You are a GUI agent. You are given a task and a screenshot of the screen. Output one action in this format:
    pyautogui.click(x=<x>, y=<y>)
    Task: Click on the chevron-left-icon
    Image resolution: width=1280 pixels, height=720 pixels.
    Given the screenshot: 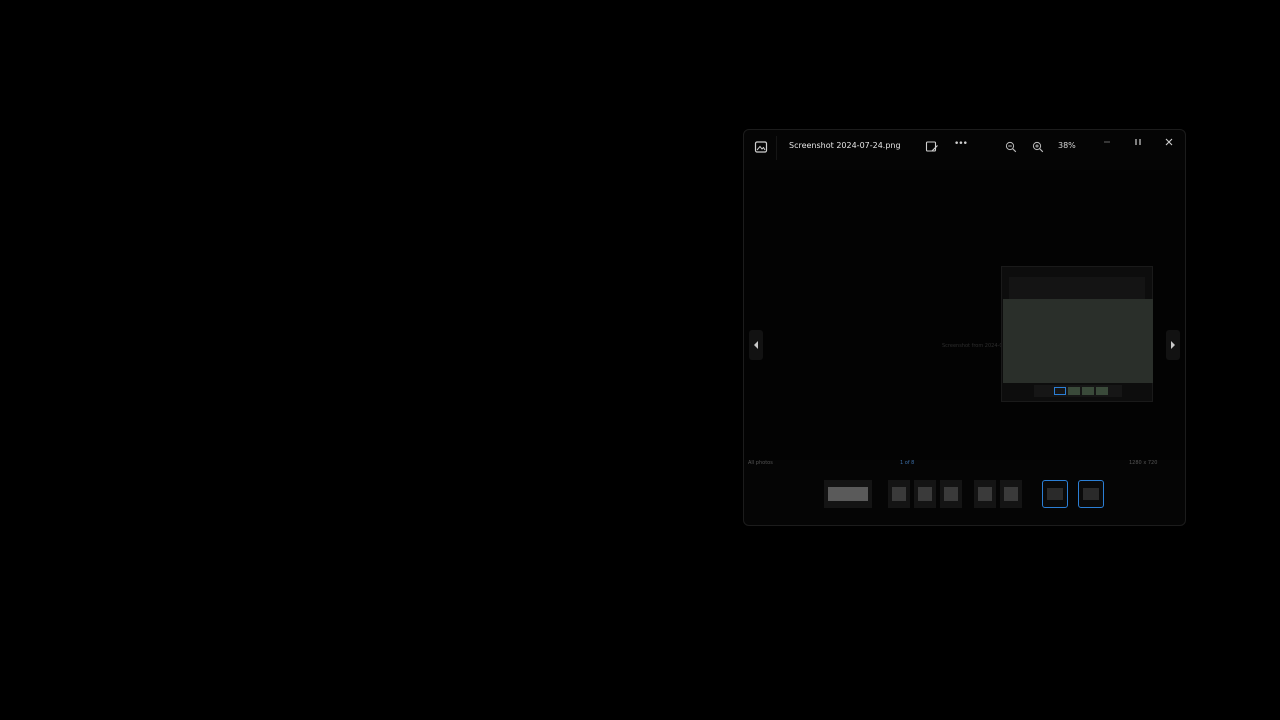 What is the action you would take?
    pyautogui.click(x=756, y=345)
    